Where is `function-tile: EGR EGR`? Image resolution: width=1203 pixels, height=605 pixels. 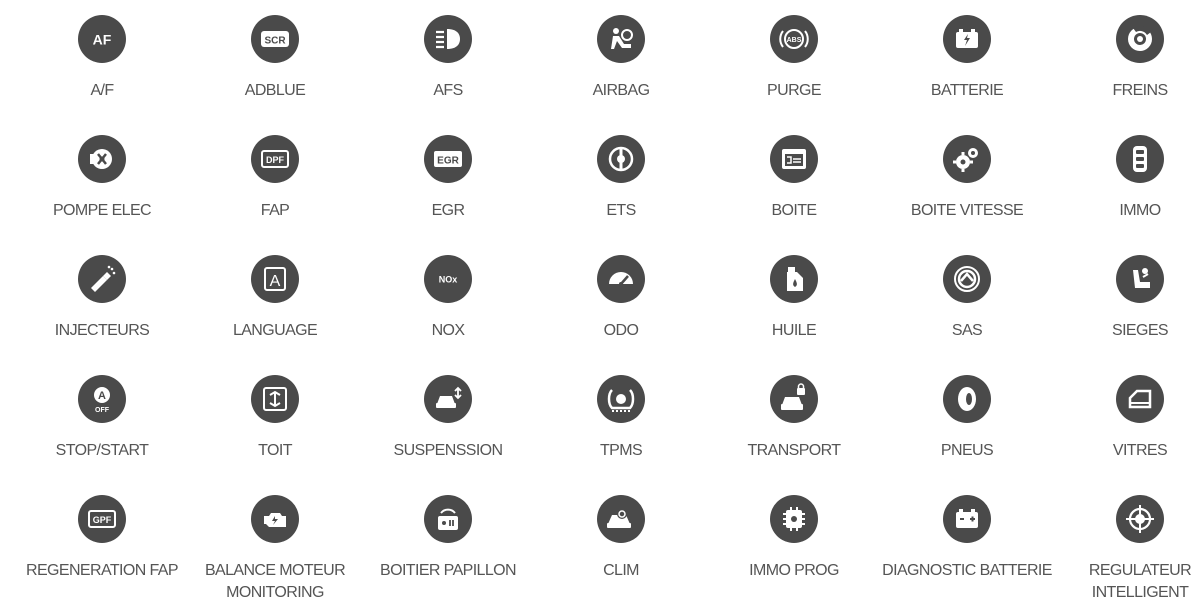 function-tile: EGR EGR is located at coordinates (448, 180).